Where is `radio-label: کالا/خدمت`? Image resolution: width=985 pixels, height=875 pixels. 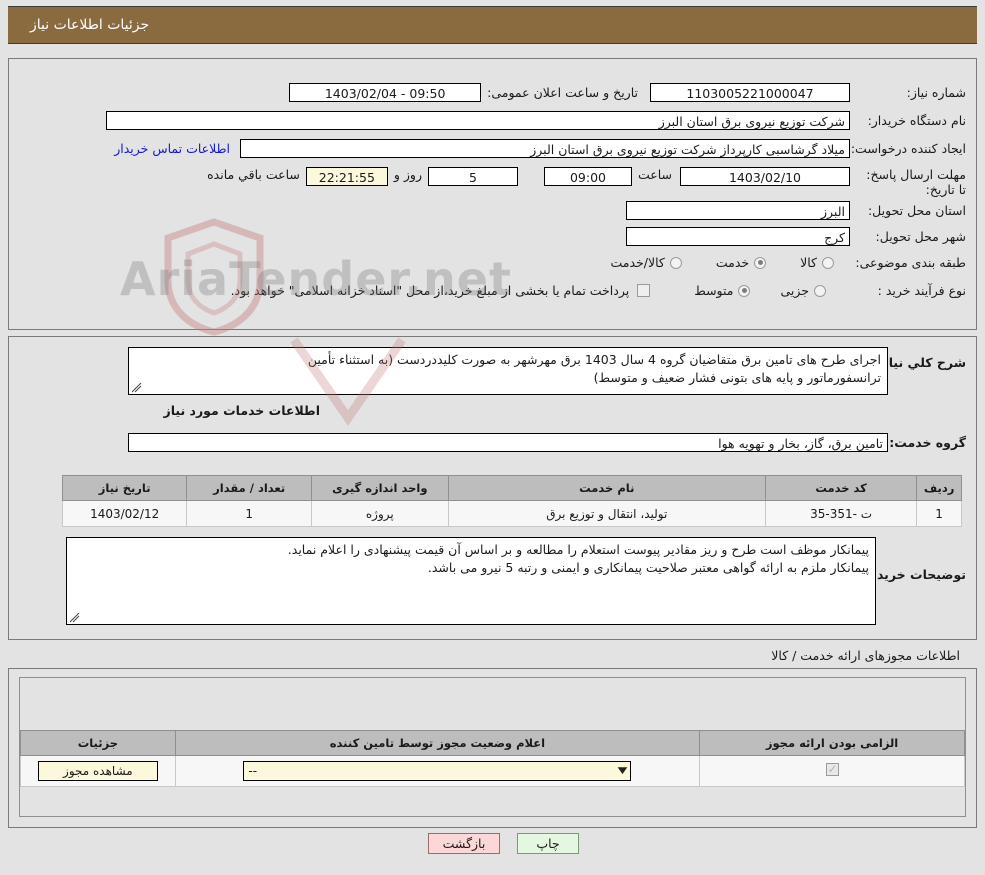 radio-label: کالا/خدمت is located at coordinates (637, 262).